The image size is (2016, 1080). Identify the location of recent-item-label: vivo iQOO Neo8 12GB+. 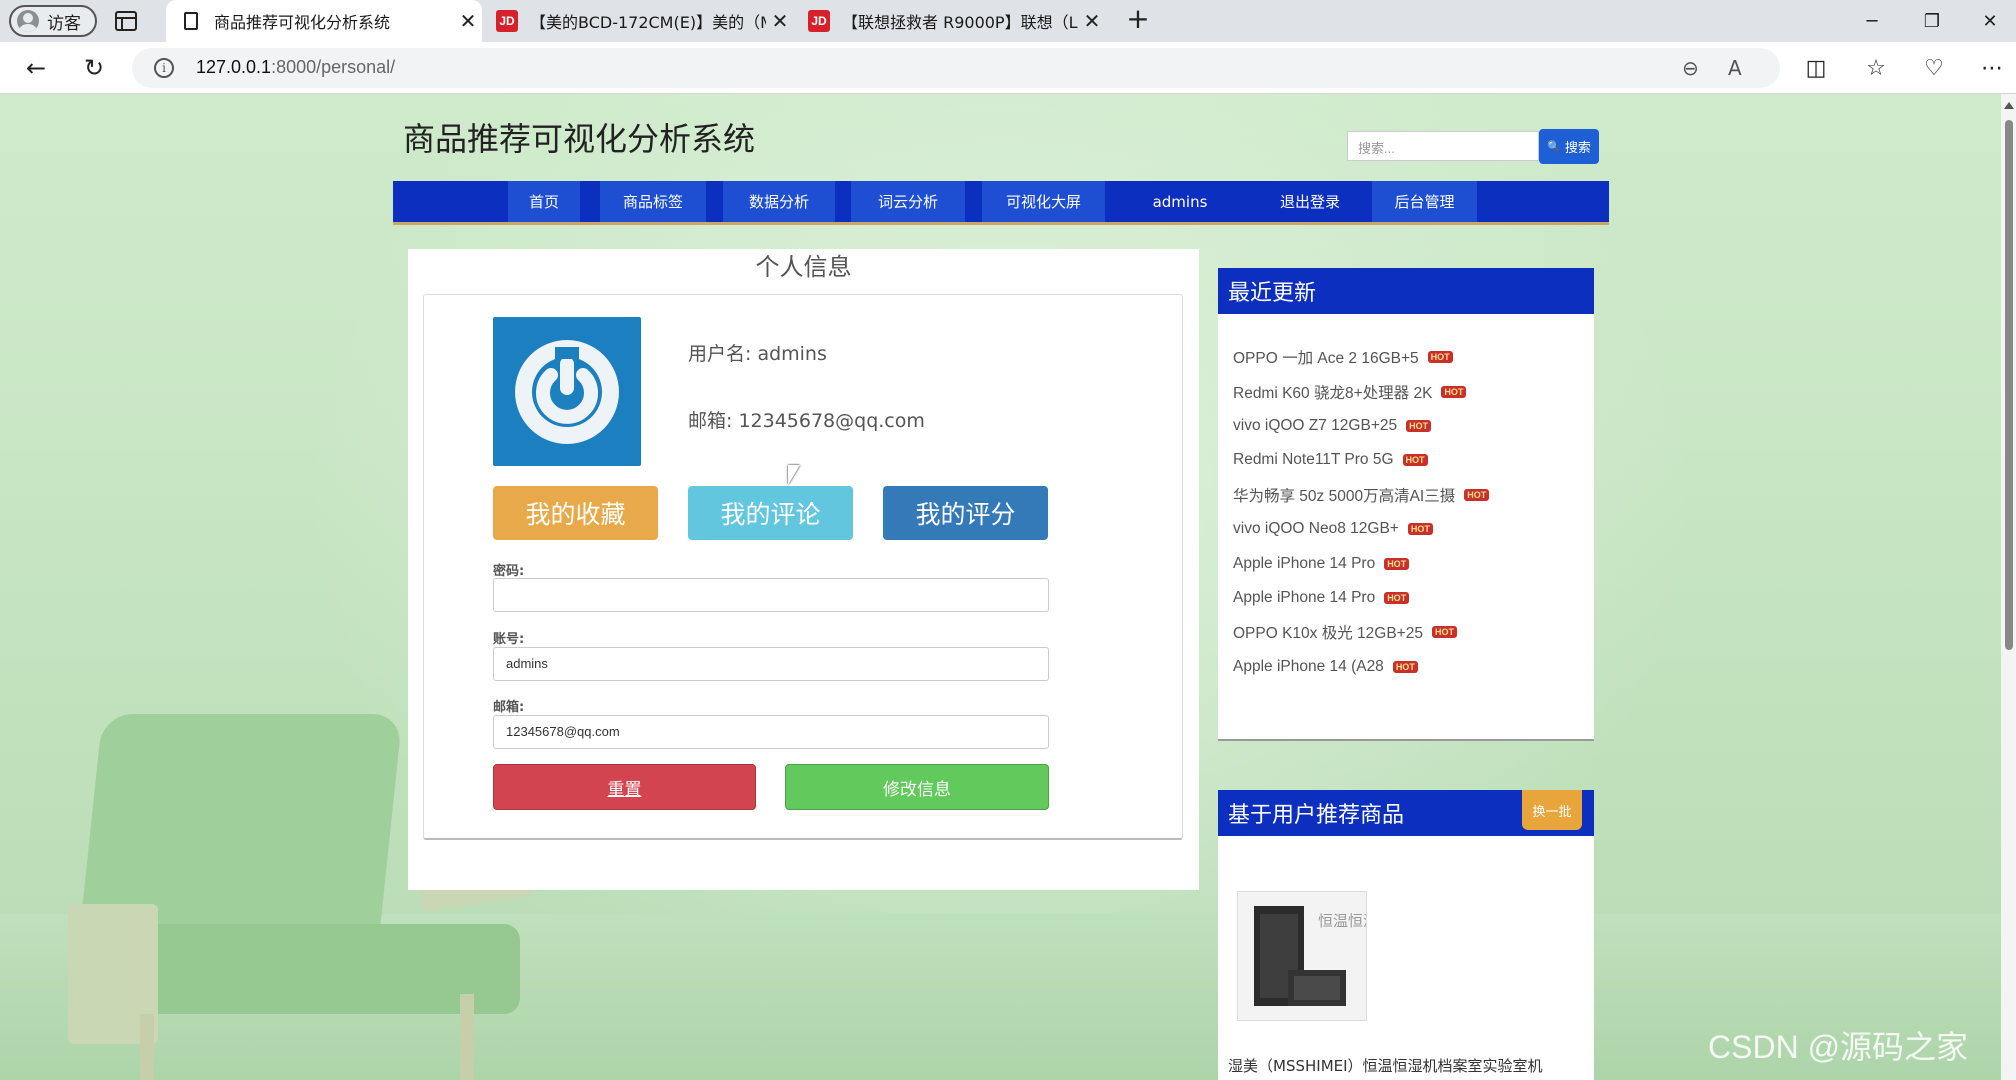
(1316, 529).